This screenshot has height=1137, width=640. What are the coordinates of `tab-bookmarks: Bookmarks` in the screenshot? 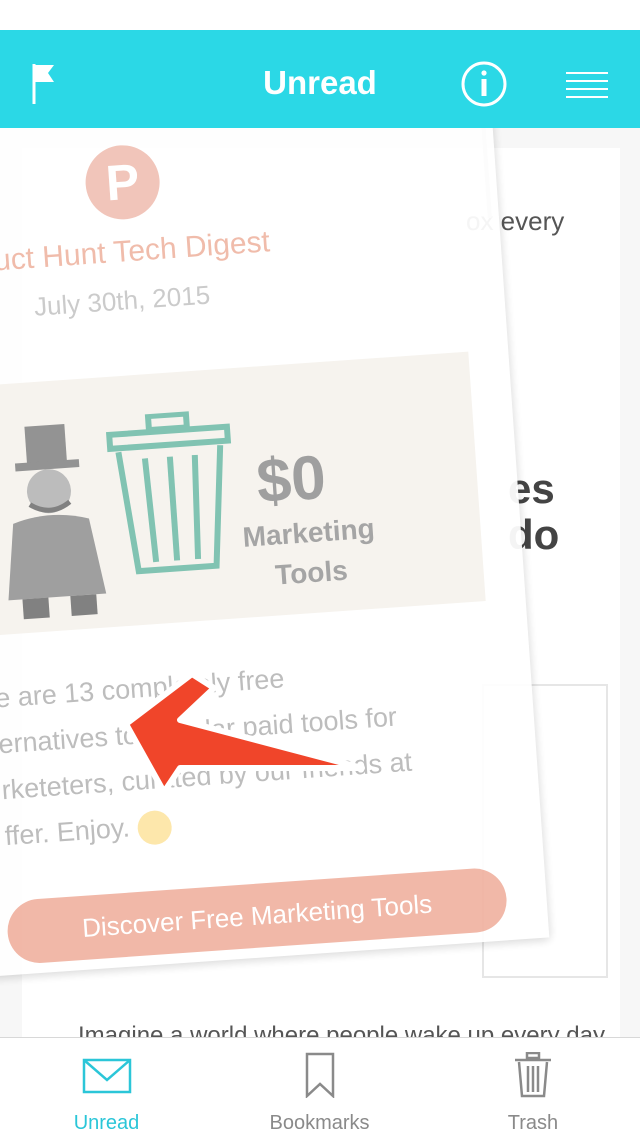 It's located at (319, 1087).